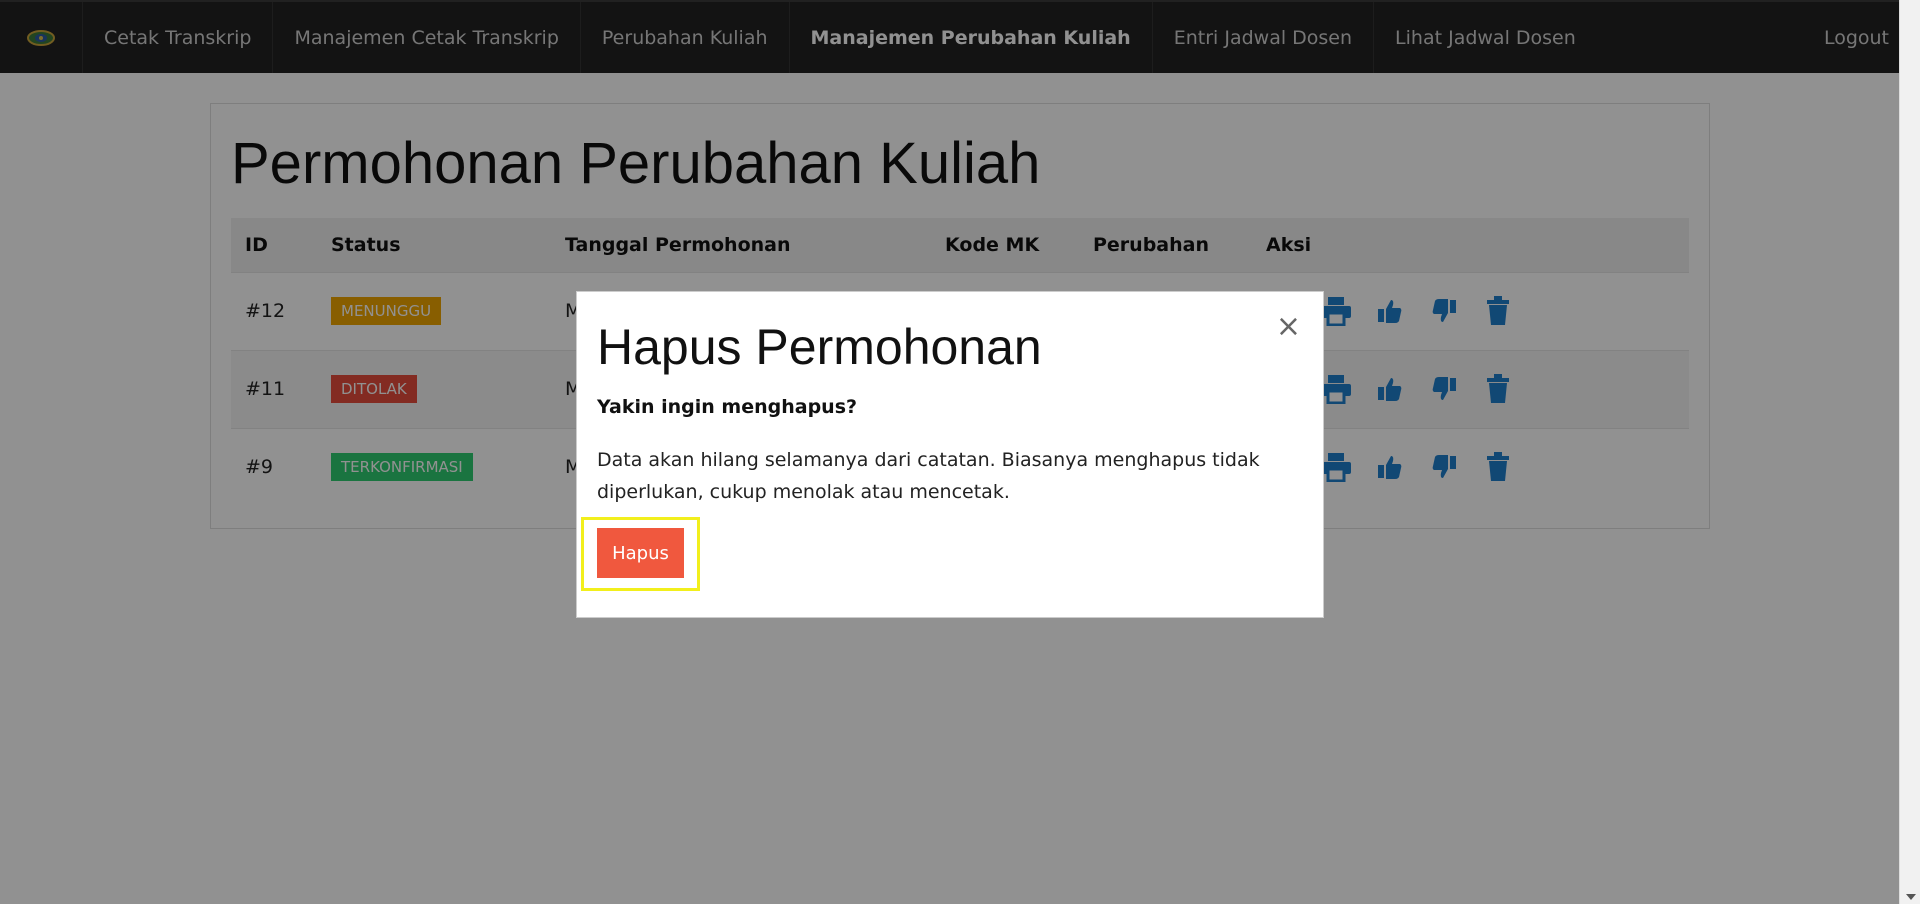 This screenshot has width=1920, height=904. I want to click on confirm-delete-button: Hapus, so click(640, 553).